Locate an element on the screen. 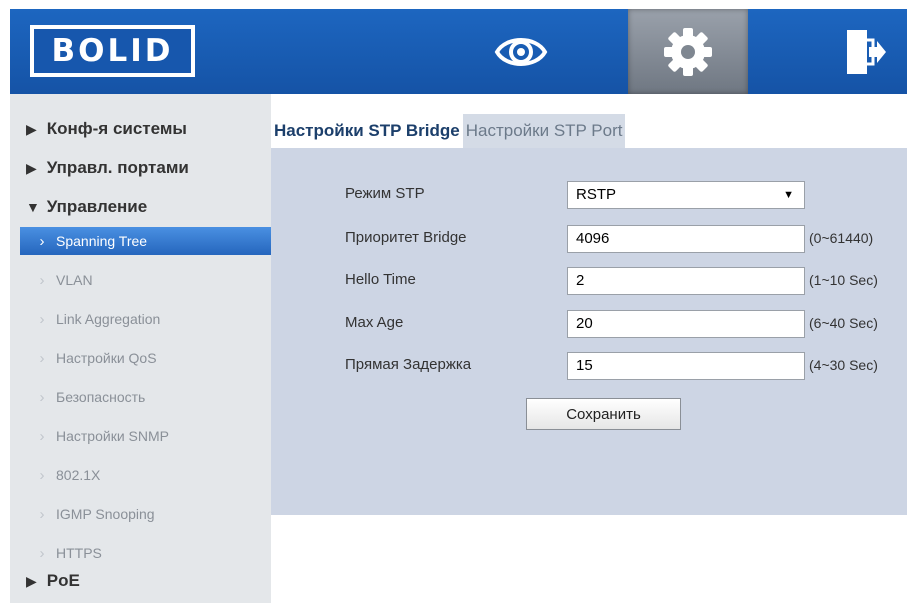 The image size is (907, 603). sidebar-item-spanning-tree: › Spanning Tree is located at coordinates (150, 241).